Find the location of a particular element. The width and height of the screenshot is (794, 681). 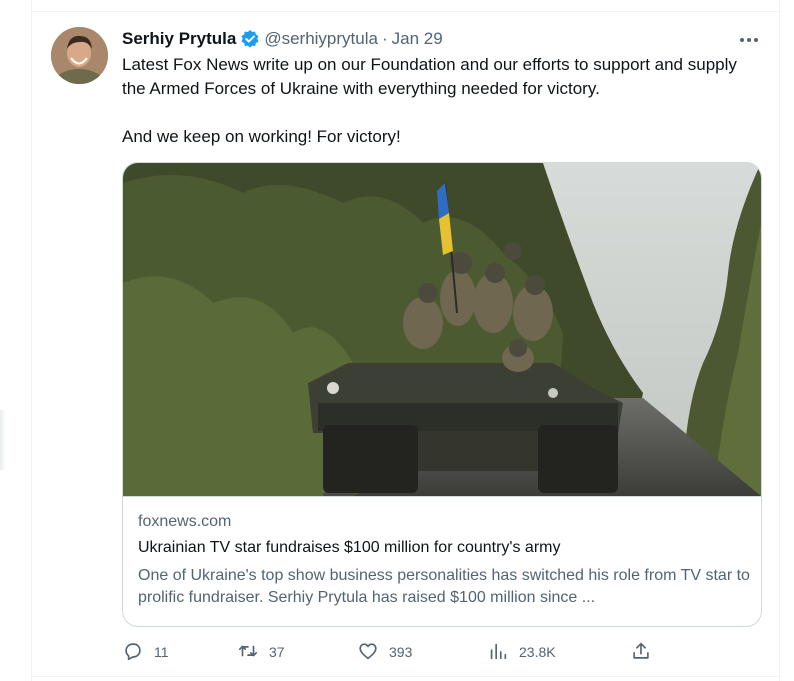

timeline-border-right is located at coordinates (779, 340).